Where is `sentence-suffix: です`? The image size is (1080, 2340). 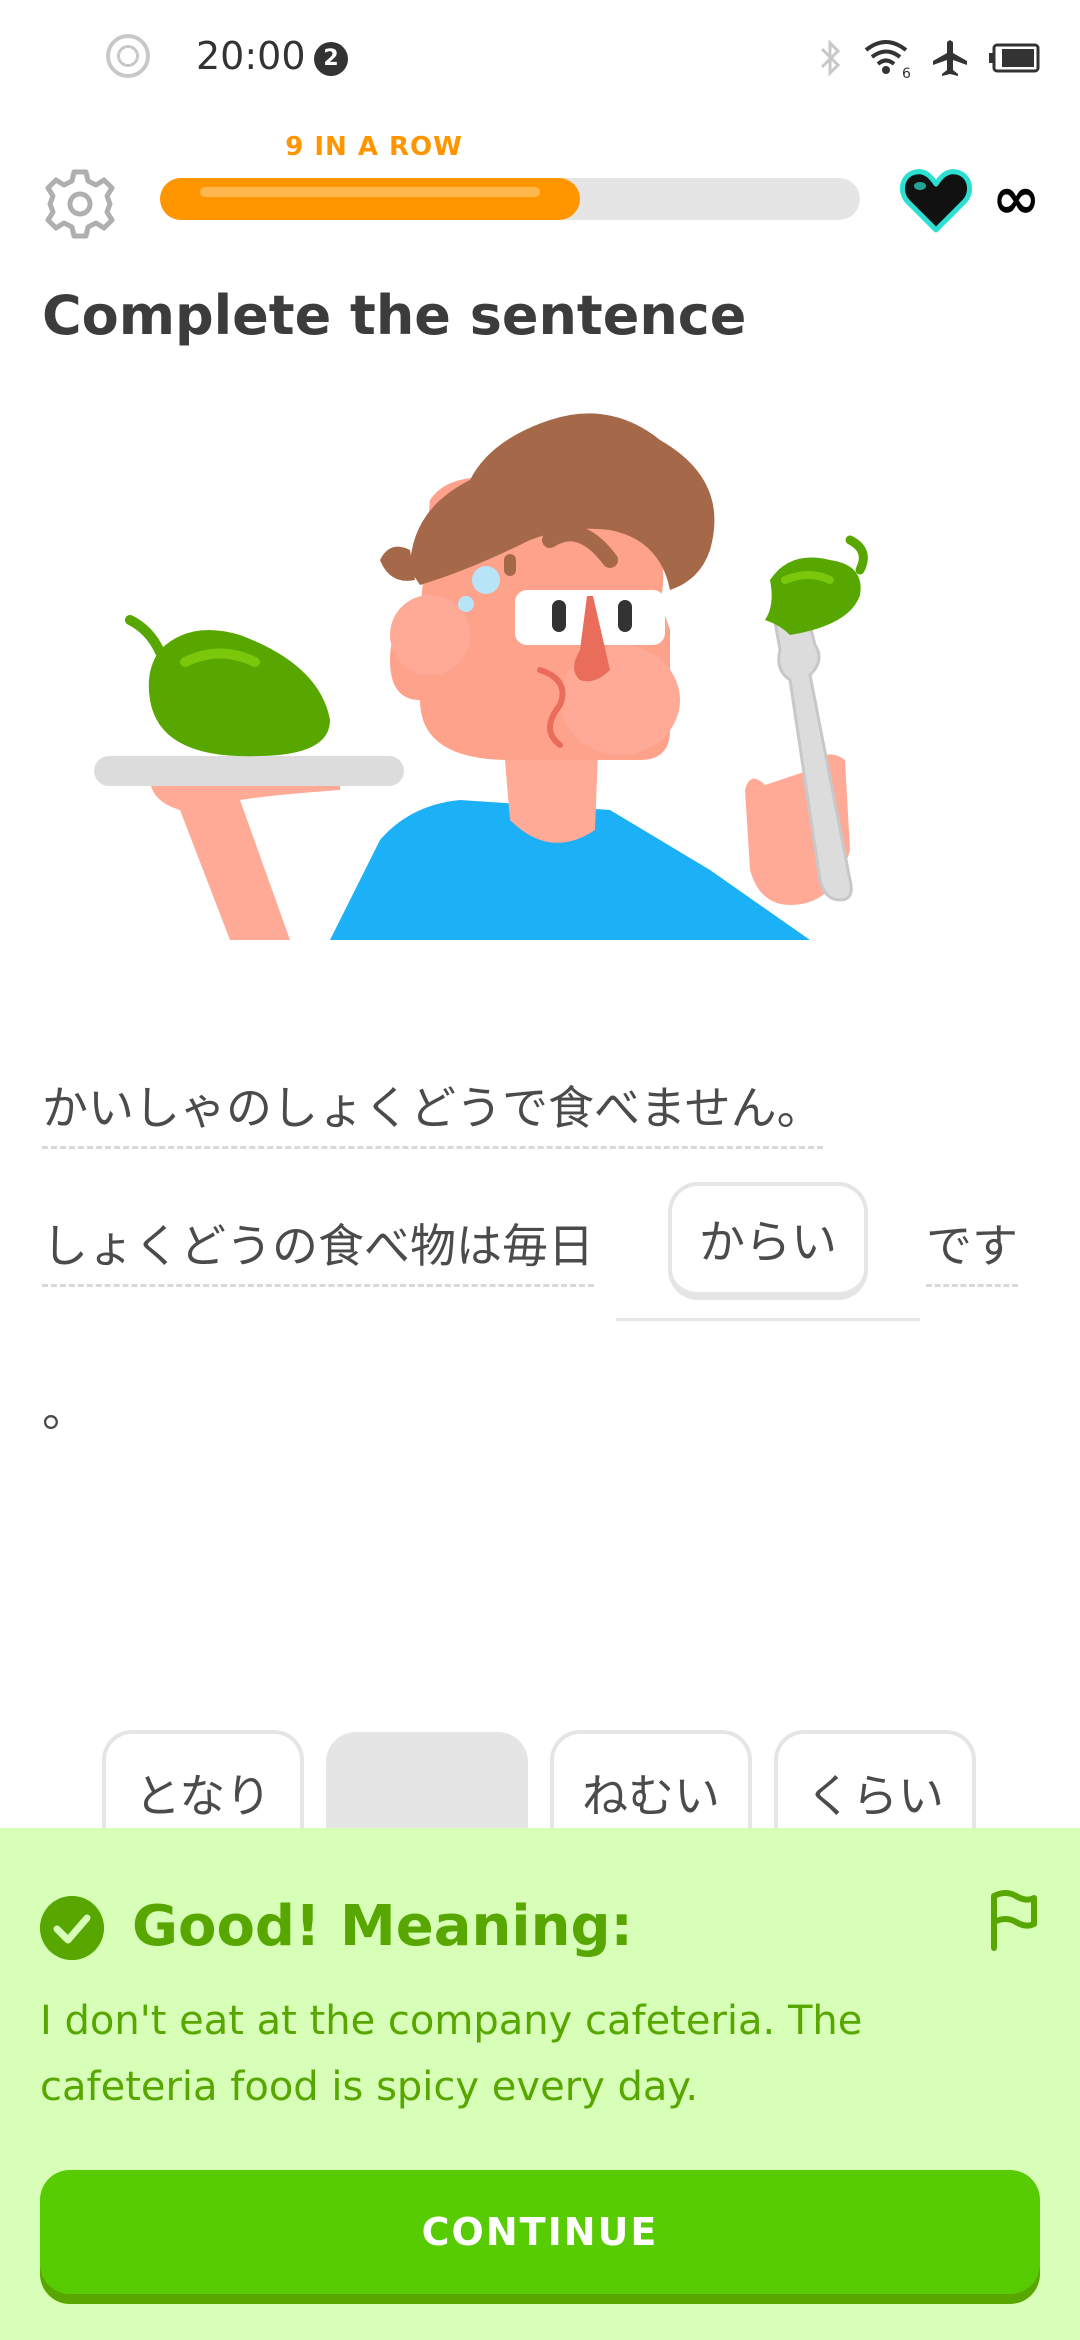
sentence-suffix: です is located at coordinates (972, 1248).